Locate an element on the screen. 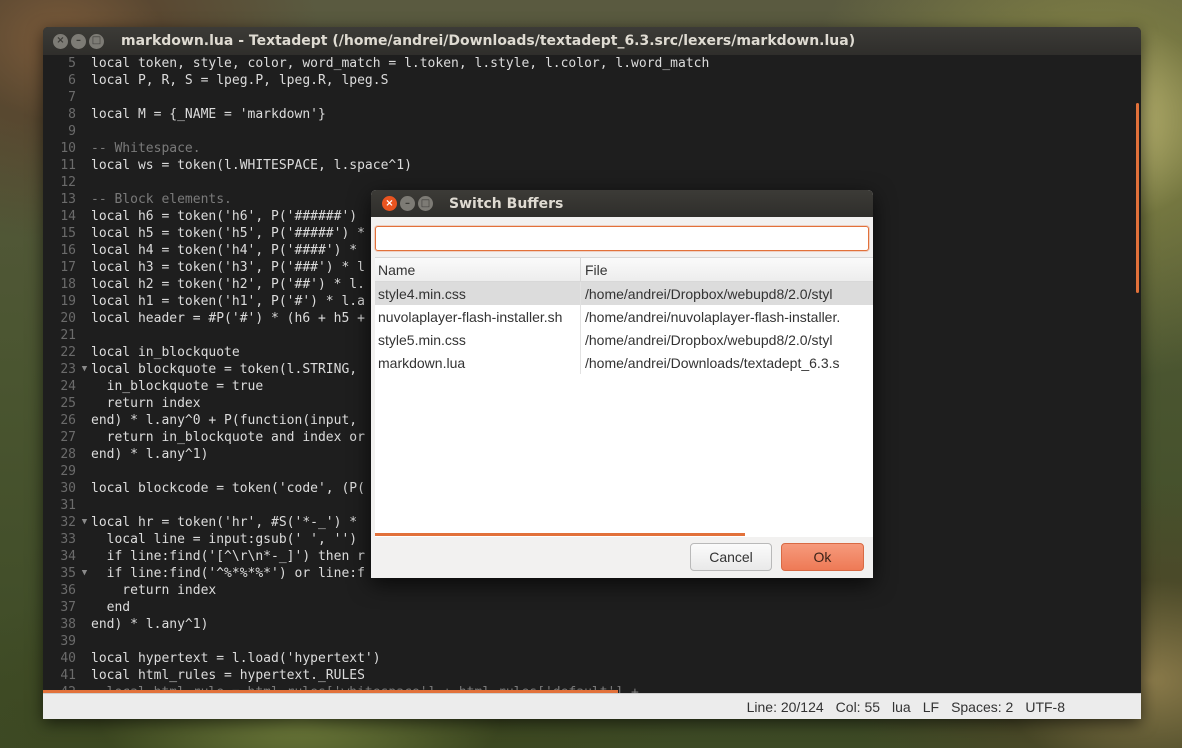 This screenshot has height=748, width=1182. line-text: end) * l.any^0 + P(function(input, is located at coordinates (224, 420).